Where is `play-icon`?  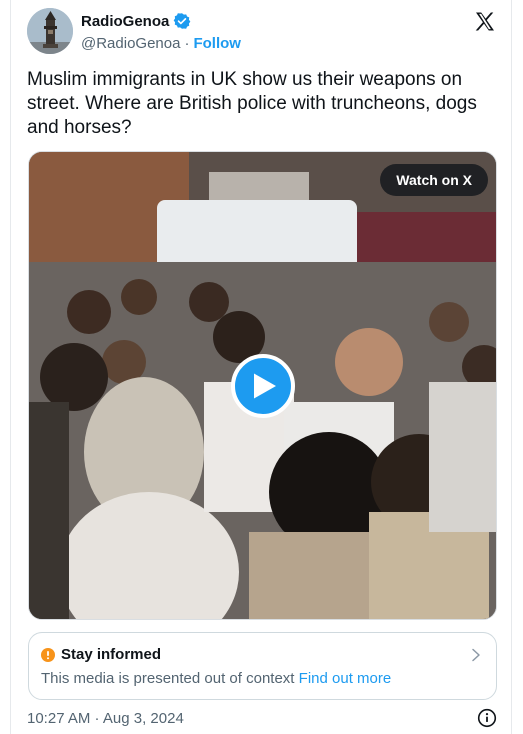
play-icon is located at coordinates (265, 386).